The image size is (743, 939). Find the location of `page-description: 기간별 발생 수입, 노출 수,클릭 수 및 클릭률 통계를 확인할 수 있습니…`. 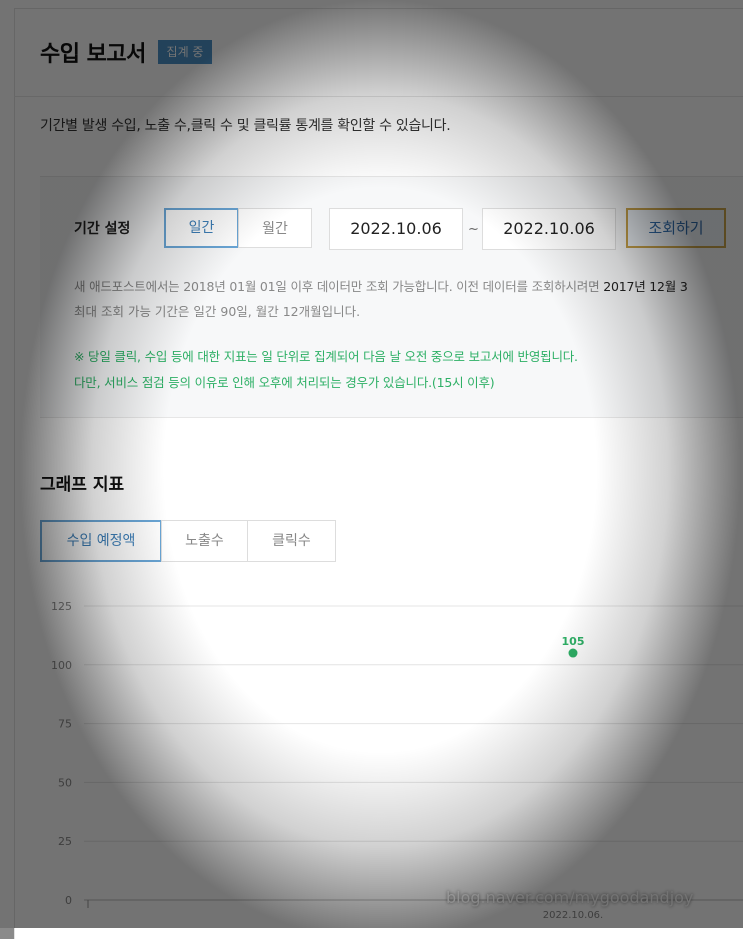

page-description: 기간별 발생 수입, 노출 수,클릭 수 및 클릭률 통계를 확인할 수 있습니… is located at coordinates (245, 126).